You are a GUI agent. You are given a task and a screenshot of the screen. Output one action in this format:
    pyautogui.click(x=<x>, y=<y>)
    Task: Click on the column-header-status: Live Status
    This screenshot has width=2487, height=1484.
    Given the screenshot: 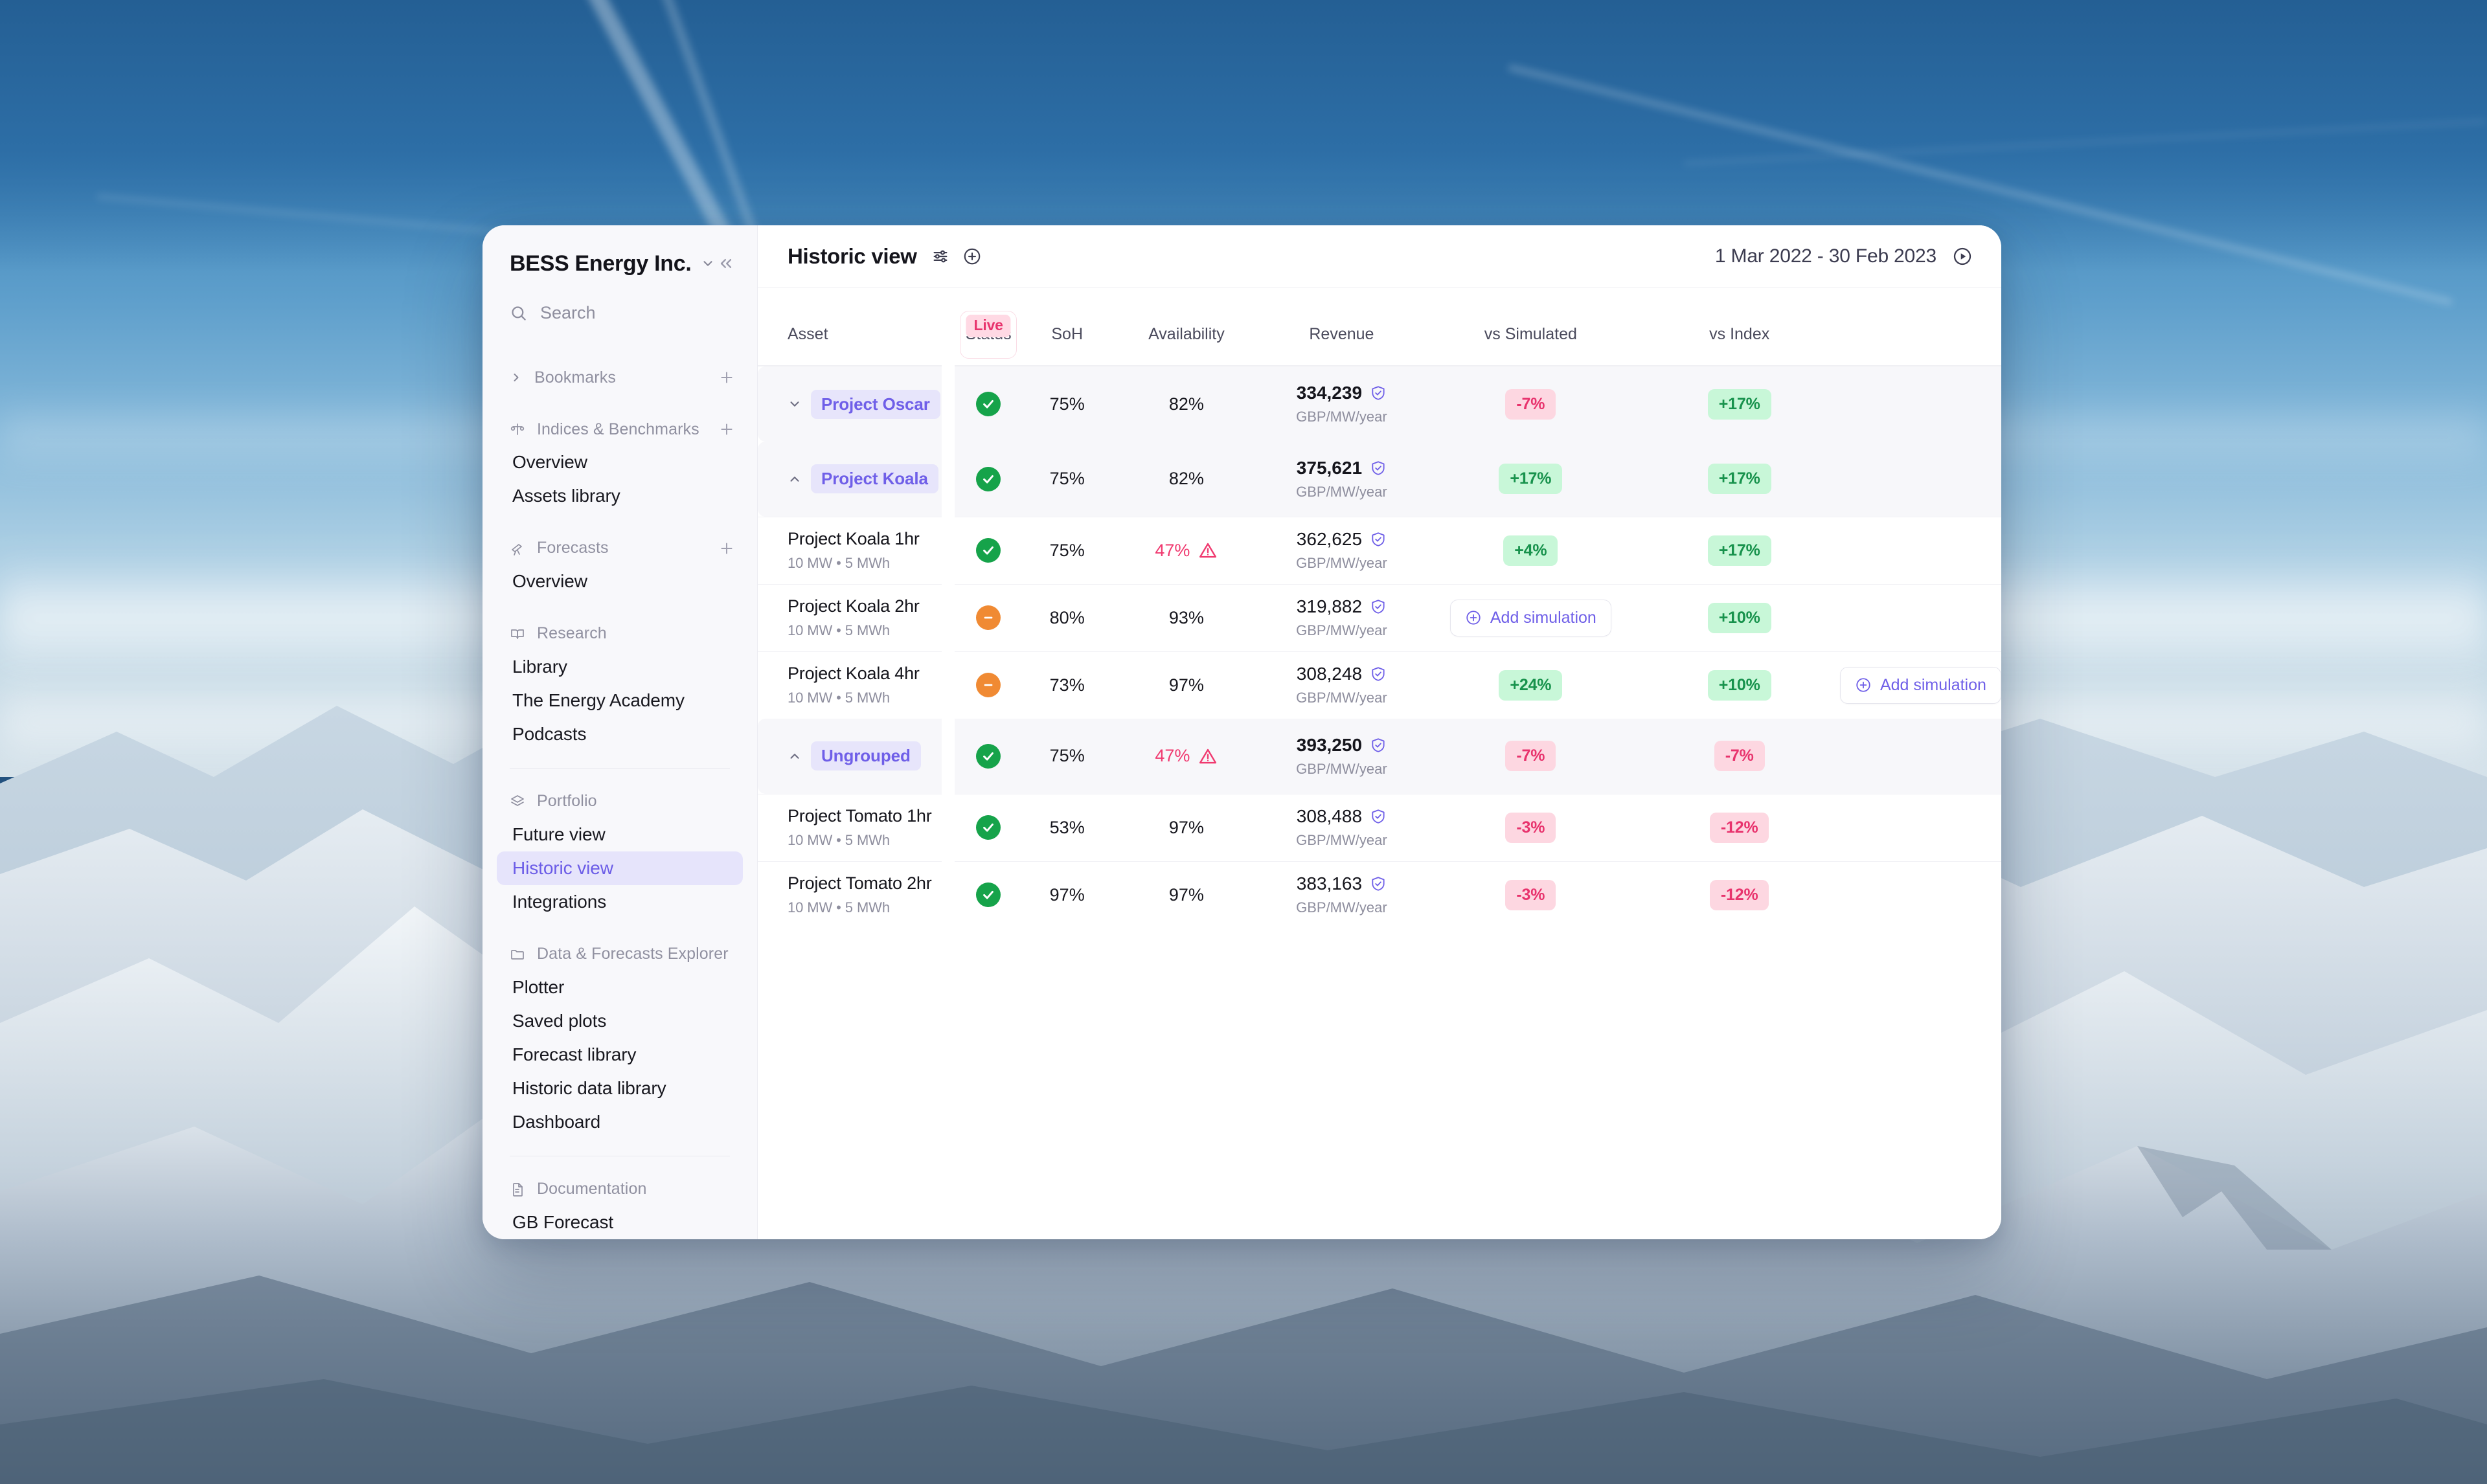 What is the action you would take?
    pyautogui.click(x=989, y=334)
    